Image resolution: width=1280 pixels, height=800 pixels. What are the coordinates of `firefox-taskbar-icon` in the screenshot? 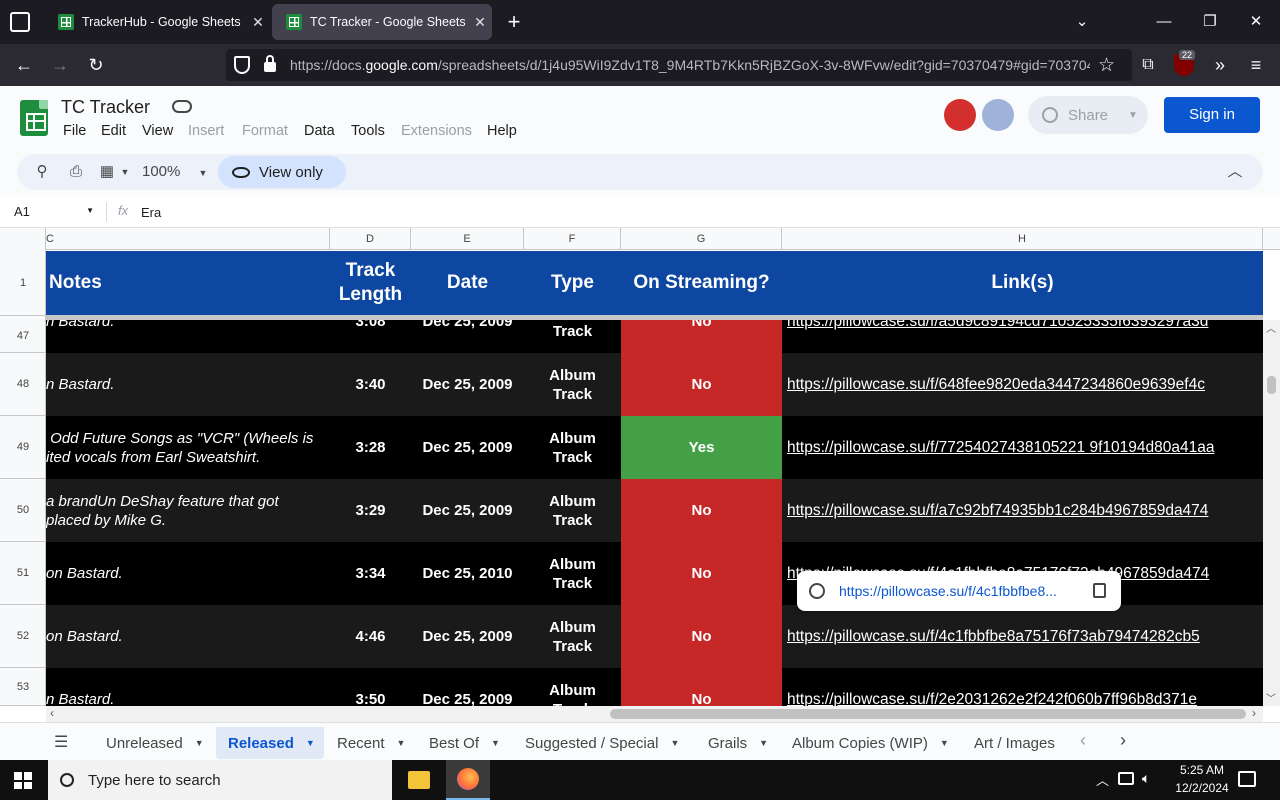 It's located at (468, 780).